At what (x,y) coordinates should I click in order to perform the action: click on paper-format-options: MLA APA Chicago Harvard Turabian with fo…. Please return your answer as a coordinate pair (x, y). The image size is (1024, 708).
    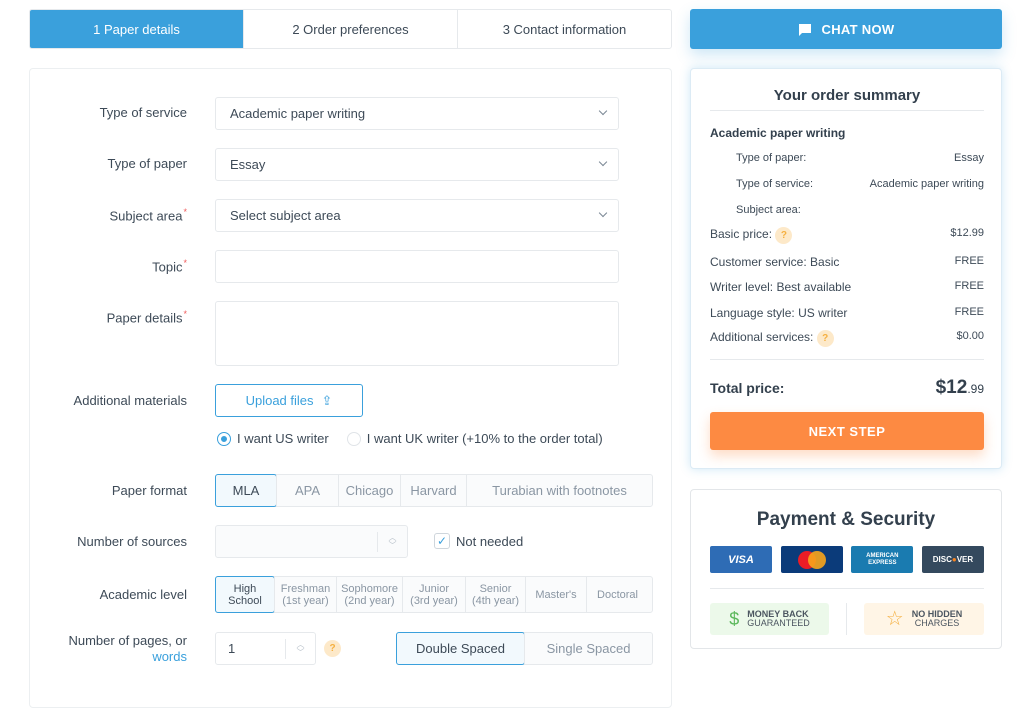
    Looking at the image, I should click on (434, 490).